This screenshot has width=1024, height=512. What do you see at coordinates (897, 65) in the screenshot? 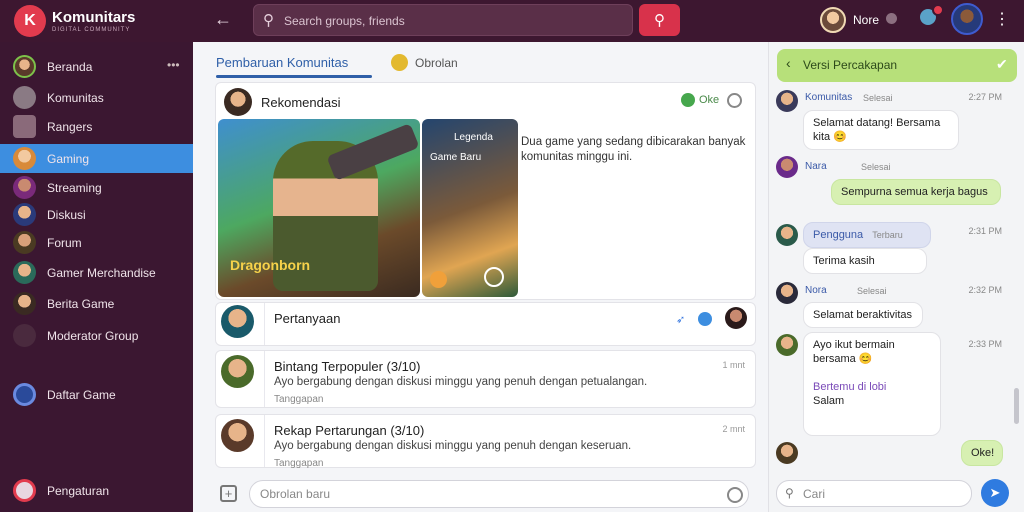
I see `chat-header: ‹ Versi Percakapan ✔` at bounding box center [897, 65].